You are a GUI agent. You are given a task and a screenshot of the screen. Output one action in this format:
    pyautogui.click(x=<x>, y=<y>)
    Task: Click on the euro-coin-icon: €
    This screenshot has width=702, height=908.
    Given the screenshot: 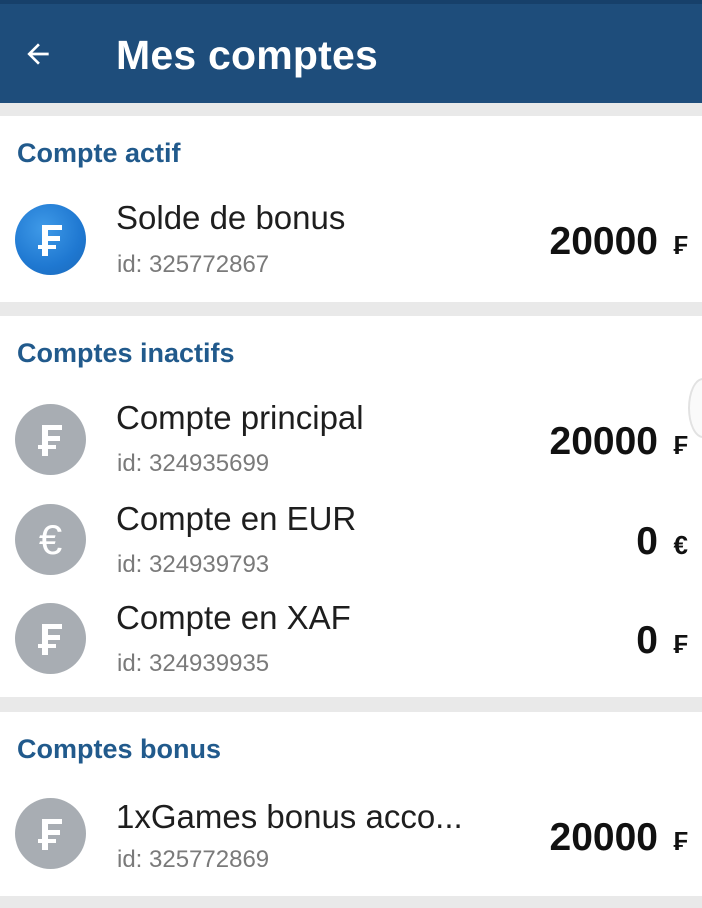 What is the action you would take?
    pyautogui.click(x=50, y=539)
    